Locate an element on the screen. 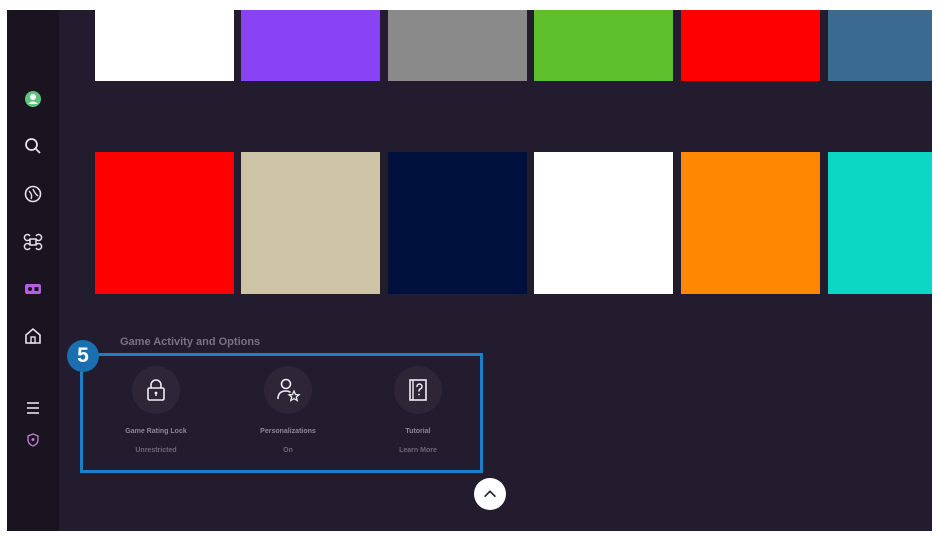 The width and height of the screenshot is (940, 537). home-icon is located at coordinates (33, 336).